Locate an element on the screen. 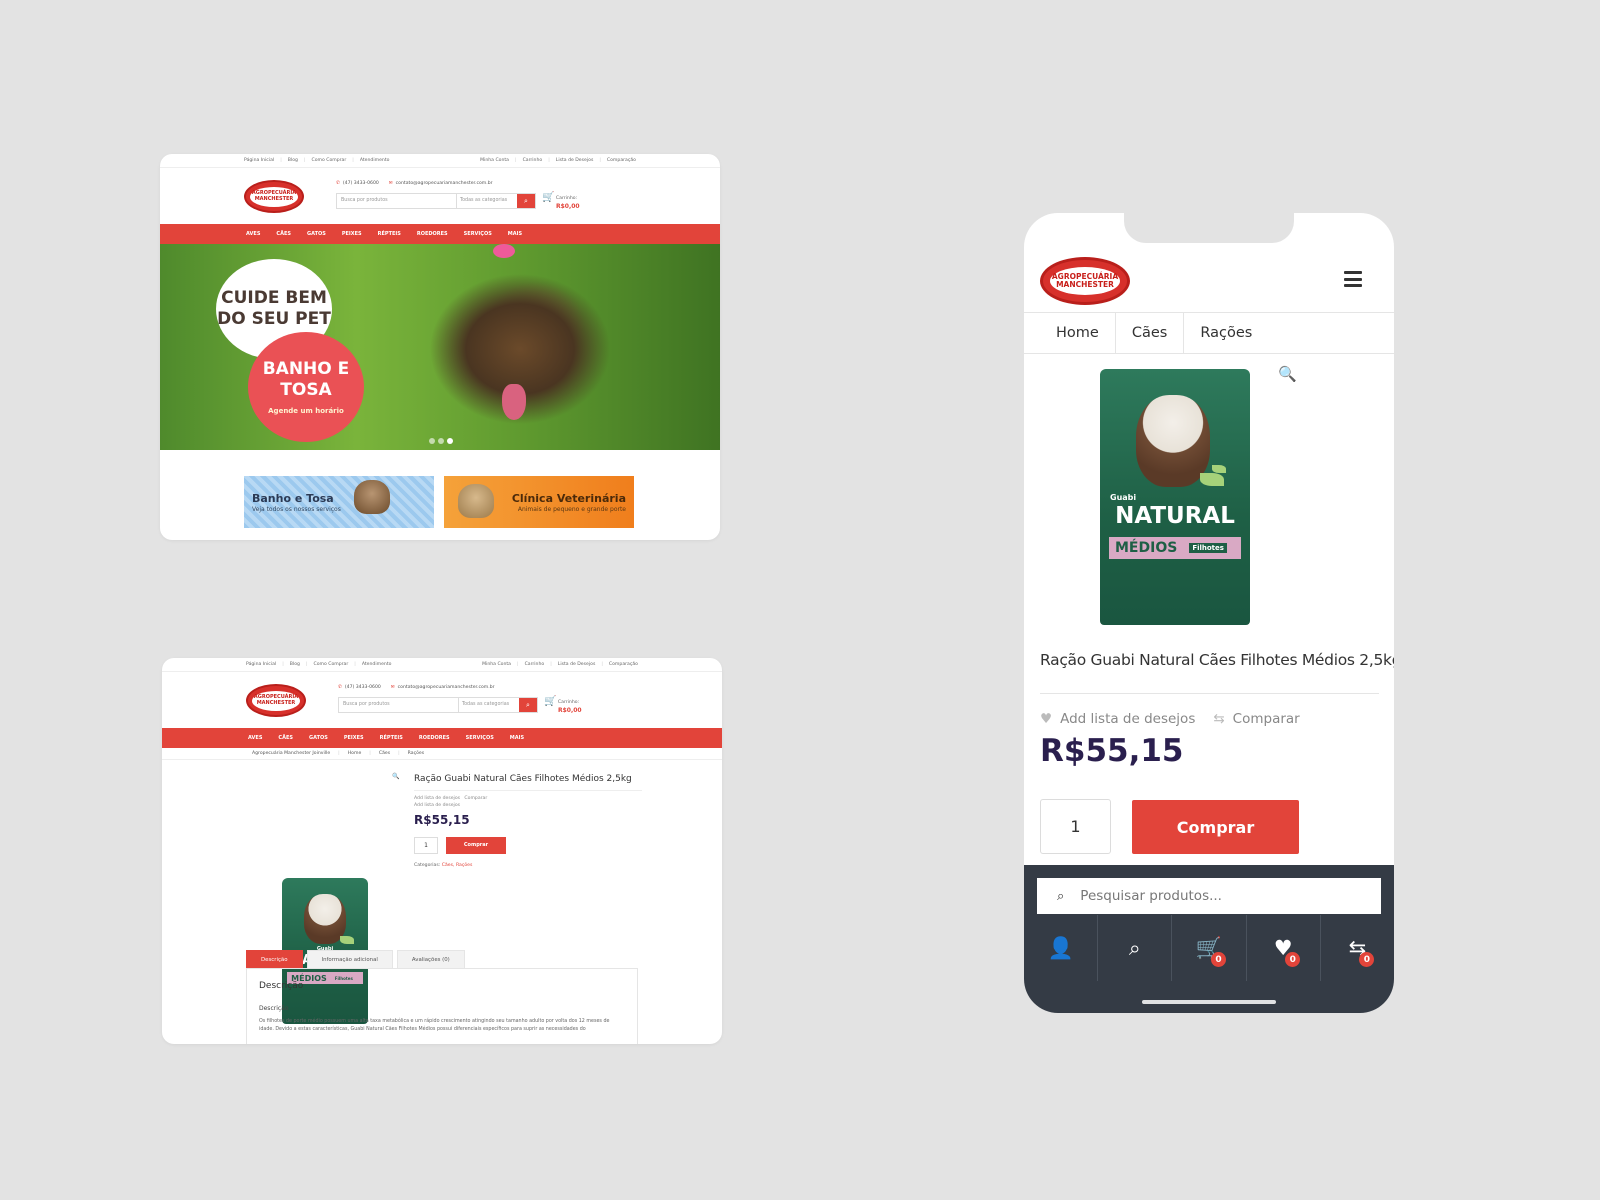  wishlist-badge: 0 is located at coordinates (1293, 959).